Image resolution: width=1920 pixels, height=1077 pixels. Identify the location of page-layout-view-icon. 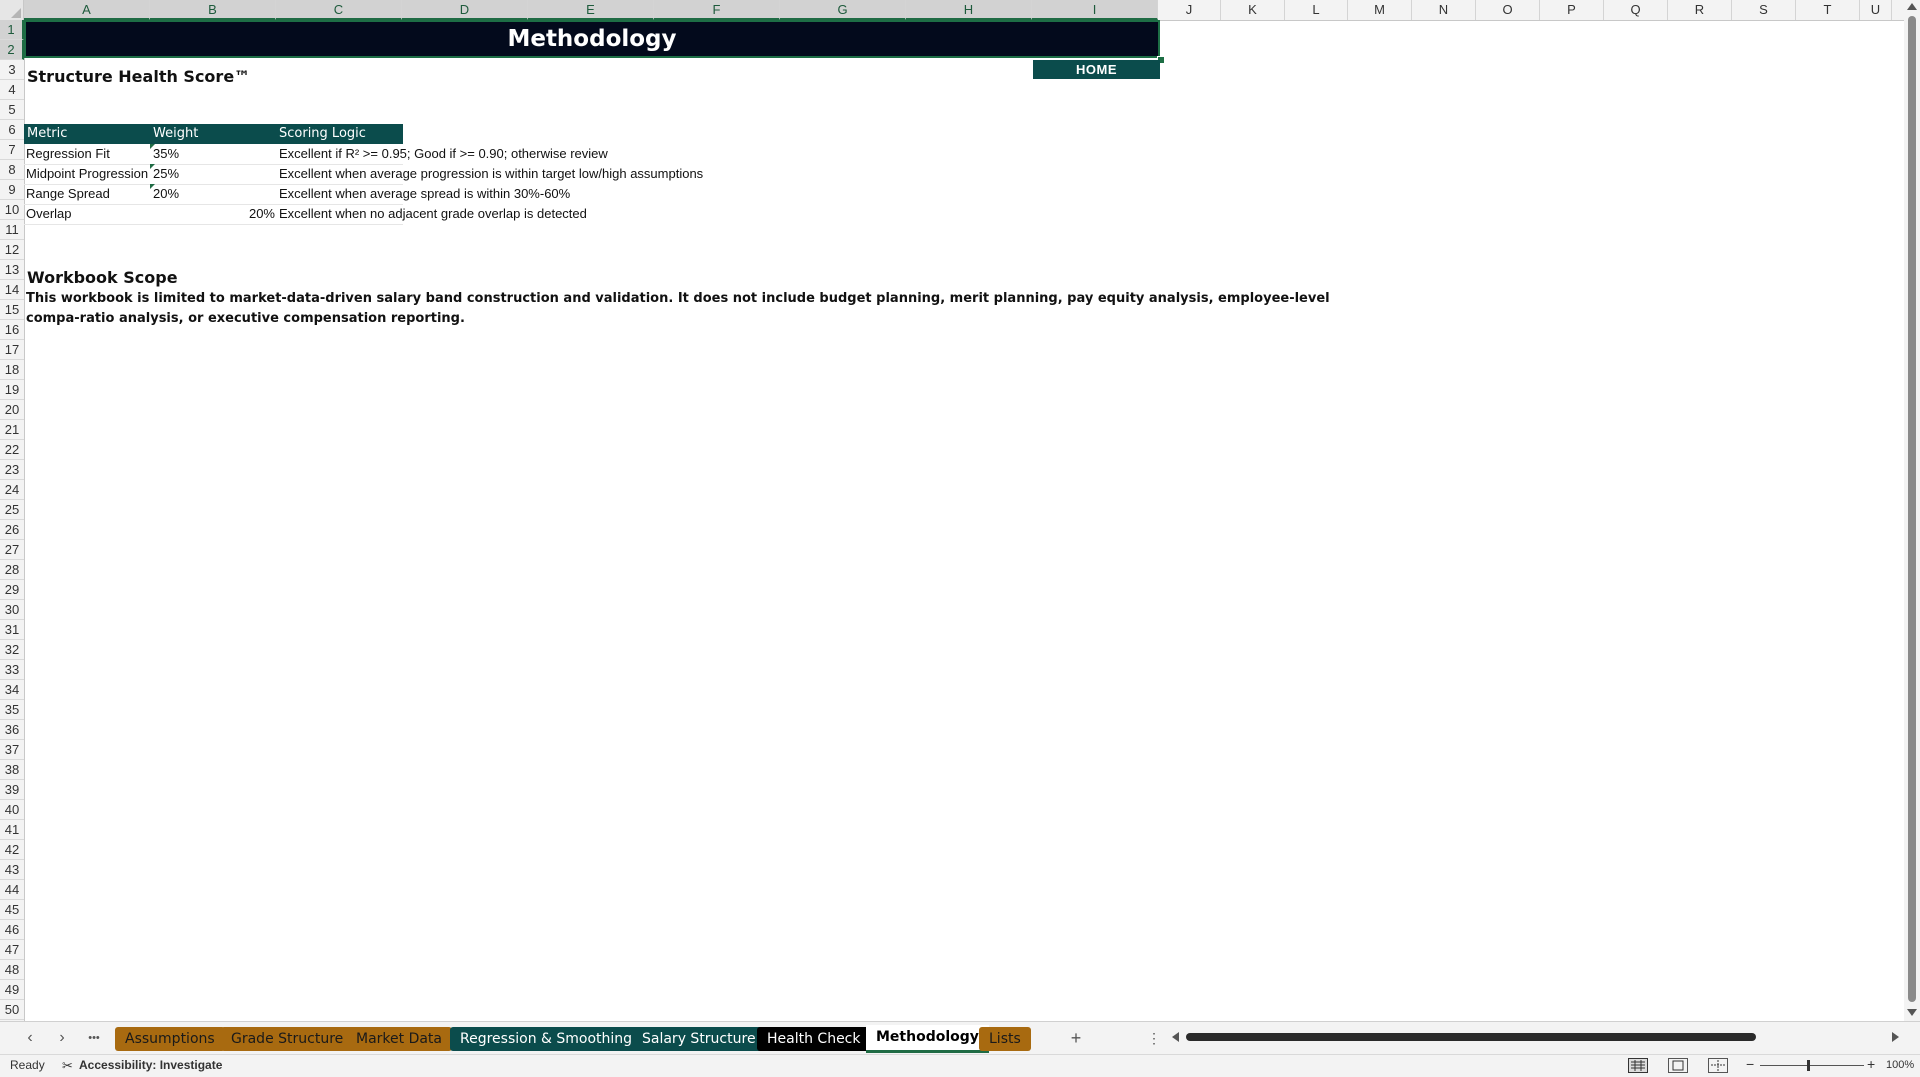
(1678, 1065).